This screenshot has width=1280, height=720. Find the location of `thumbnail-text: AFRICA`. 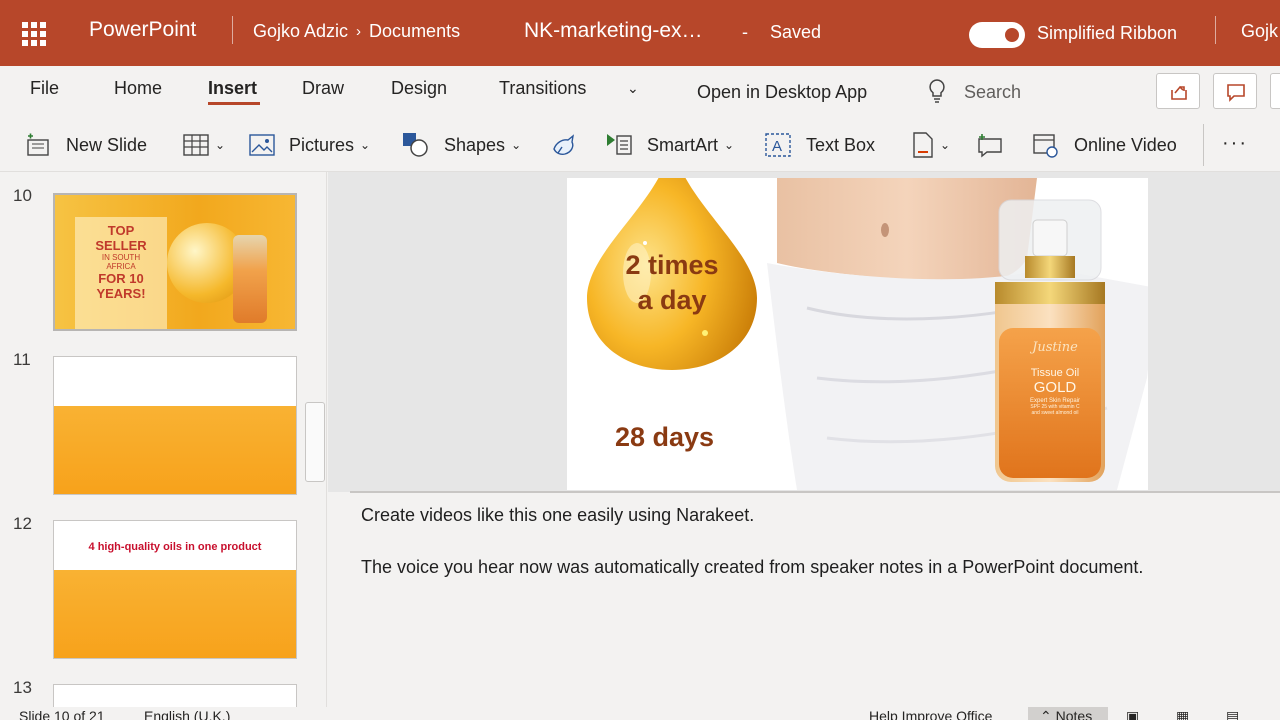

thumbnail-text: AFRICA is located at coordinates (121, 266).